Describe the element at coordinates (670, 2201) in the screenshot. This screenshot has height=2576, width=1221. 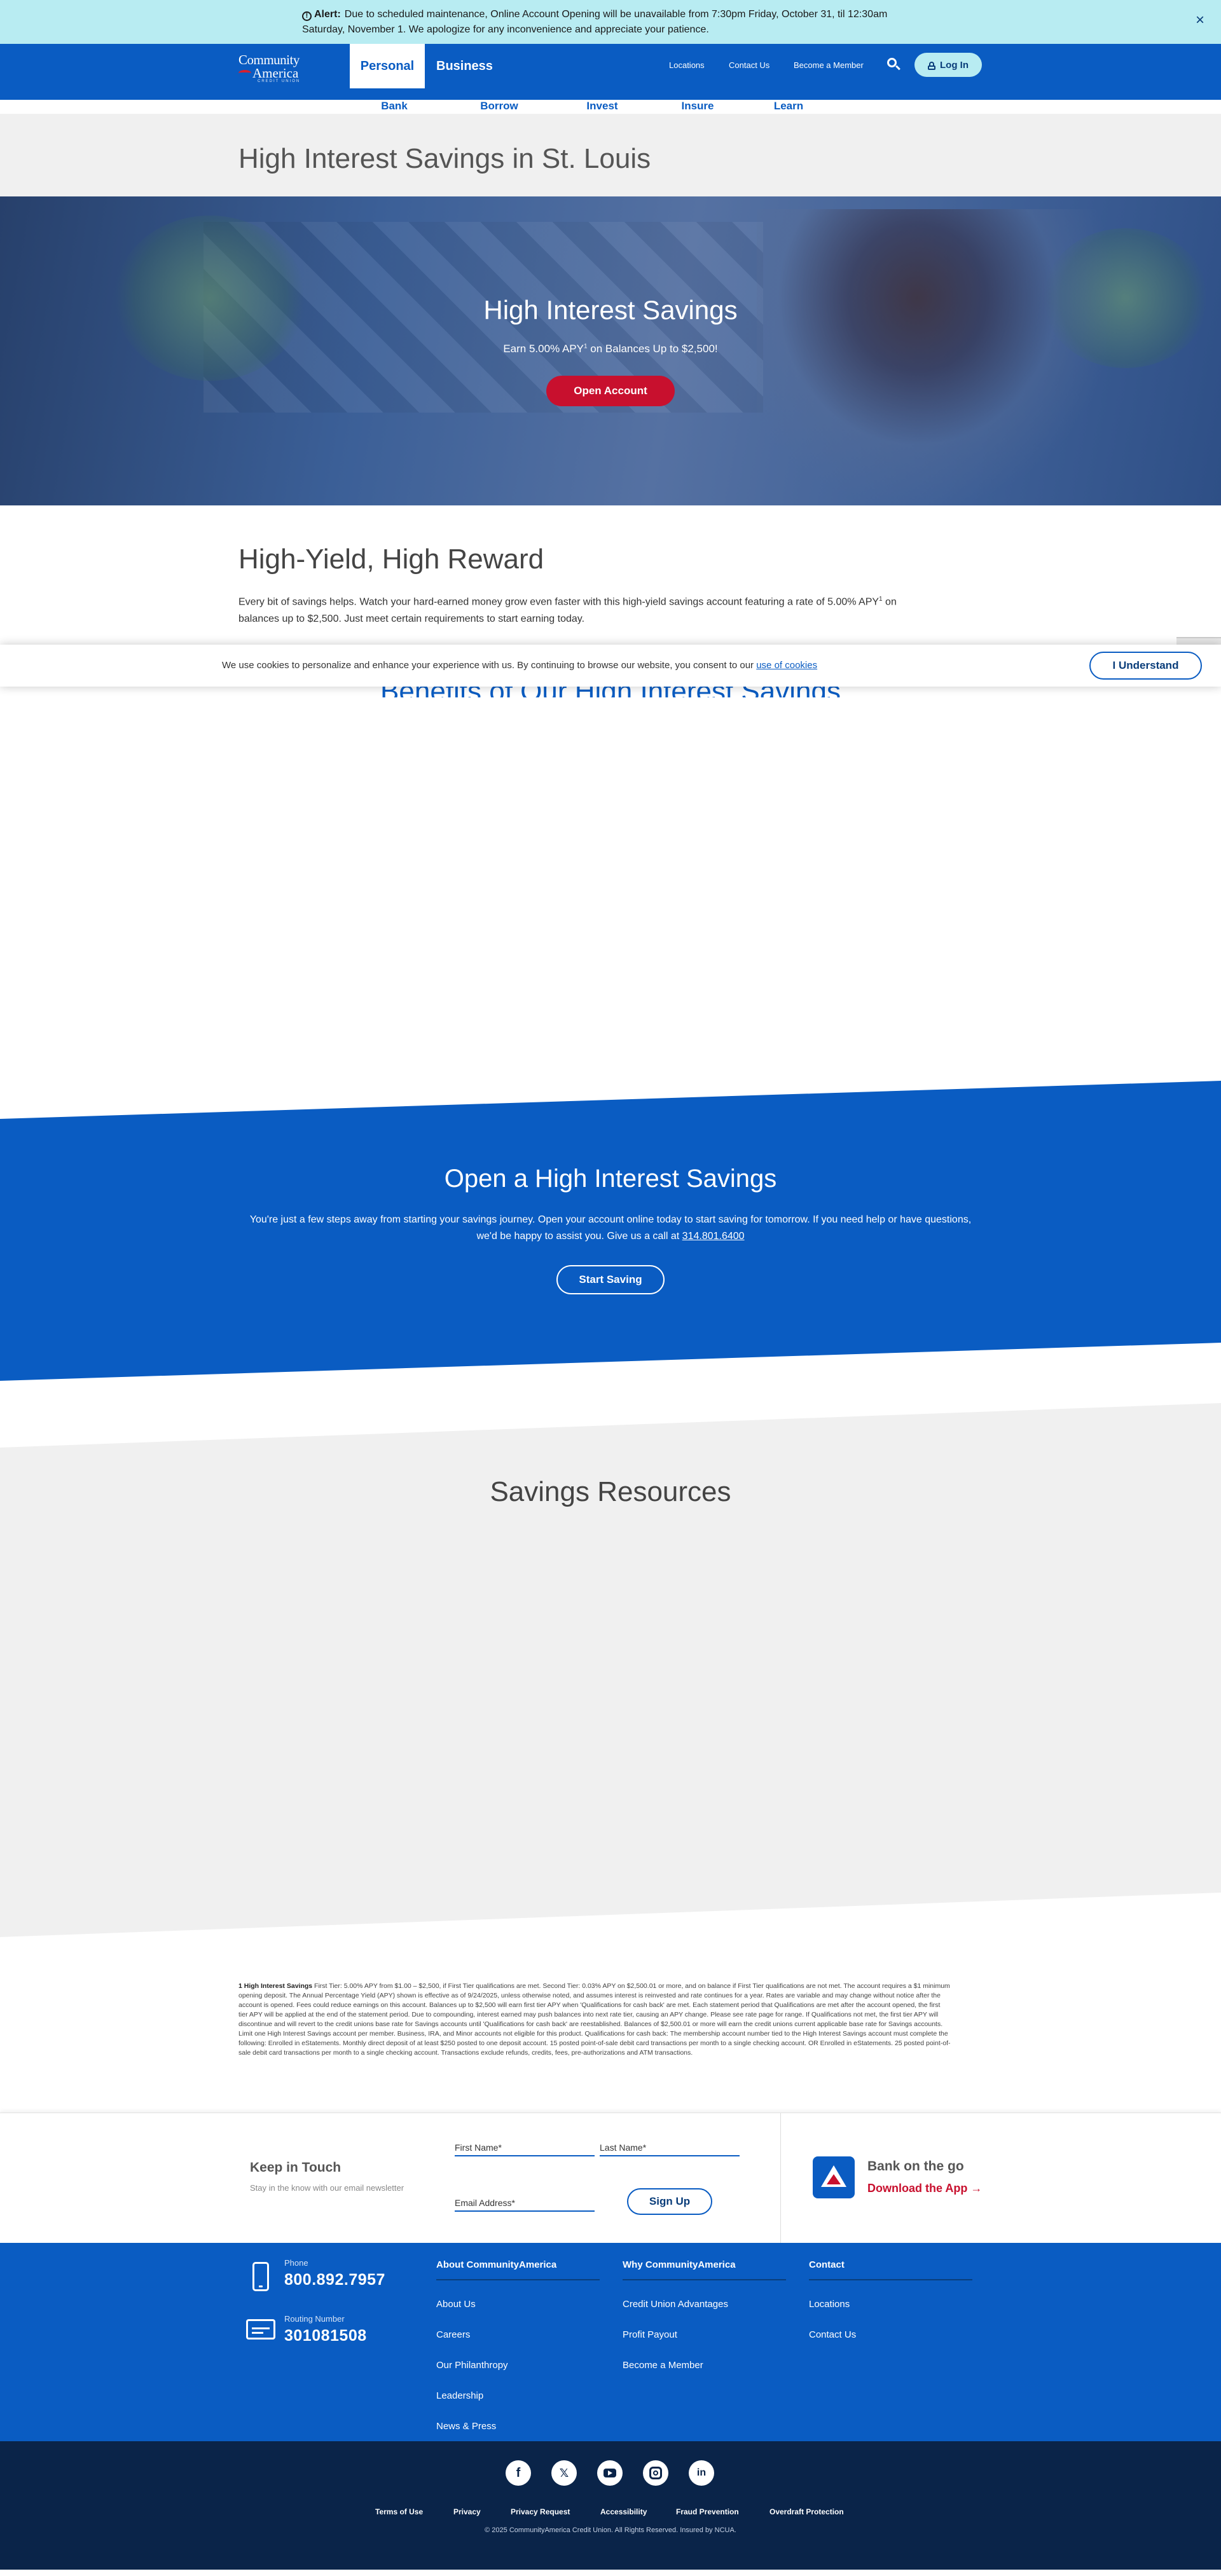
I see `signup-button: Sign Up` at that location.